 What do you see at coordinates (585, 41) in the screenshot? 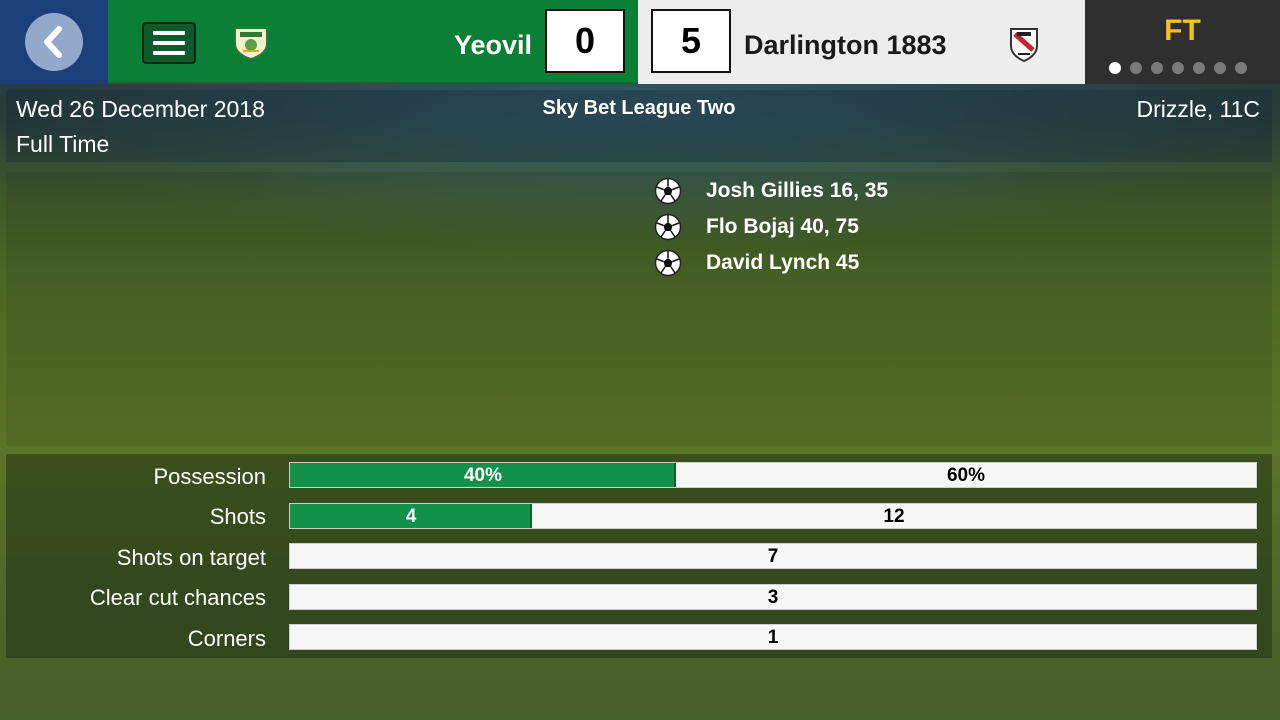
I see `home-score: 0` at bounding box center [585, 41].